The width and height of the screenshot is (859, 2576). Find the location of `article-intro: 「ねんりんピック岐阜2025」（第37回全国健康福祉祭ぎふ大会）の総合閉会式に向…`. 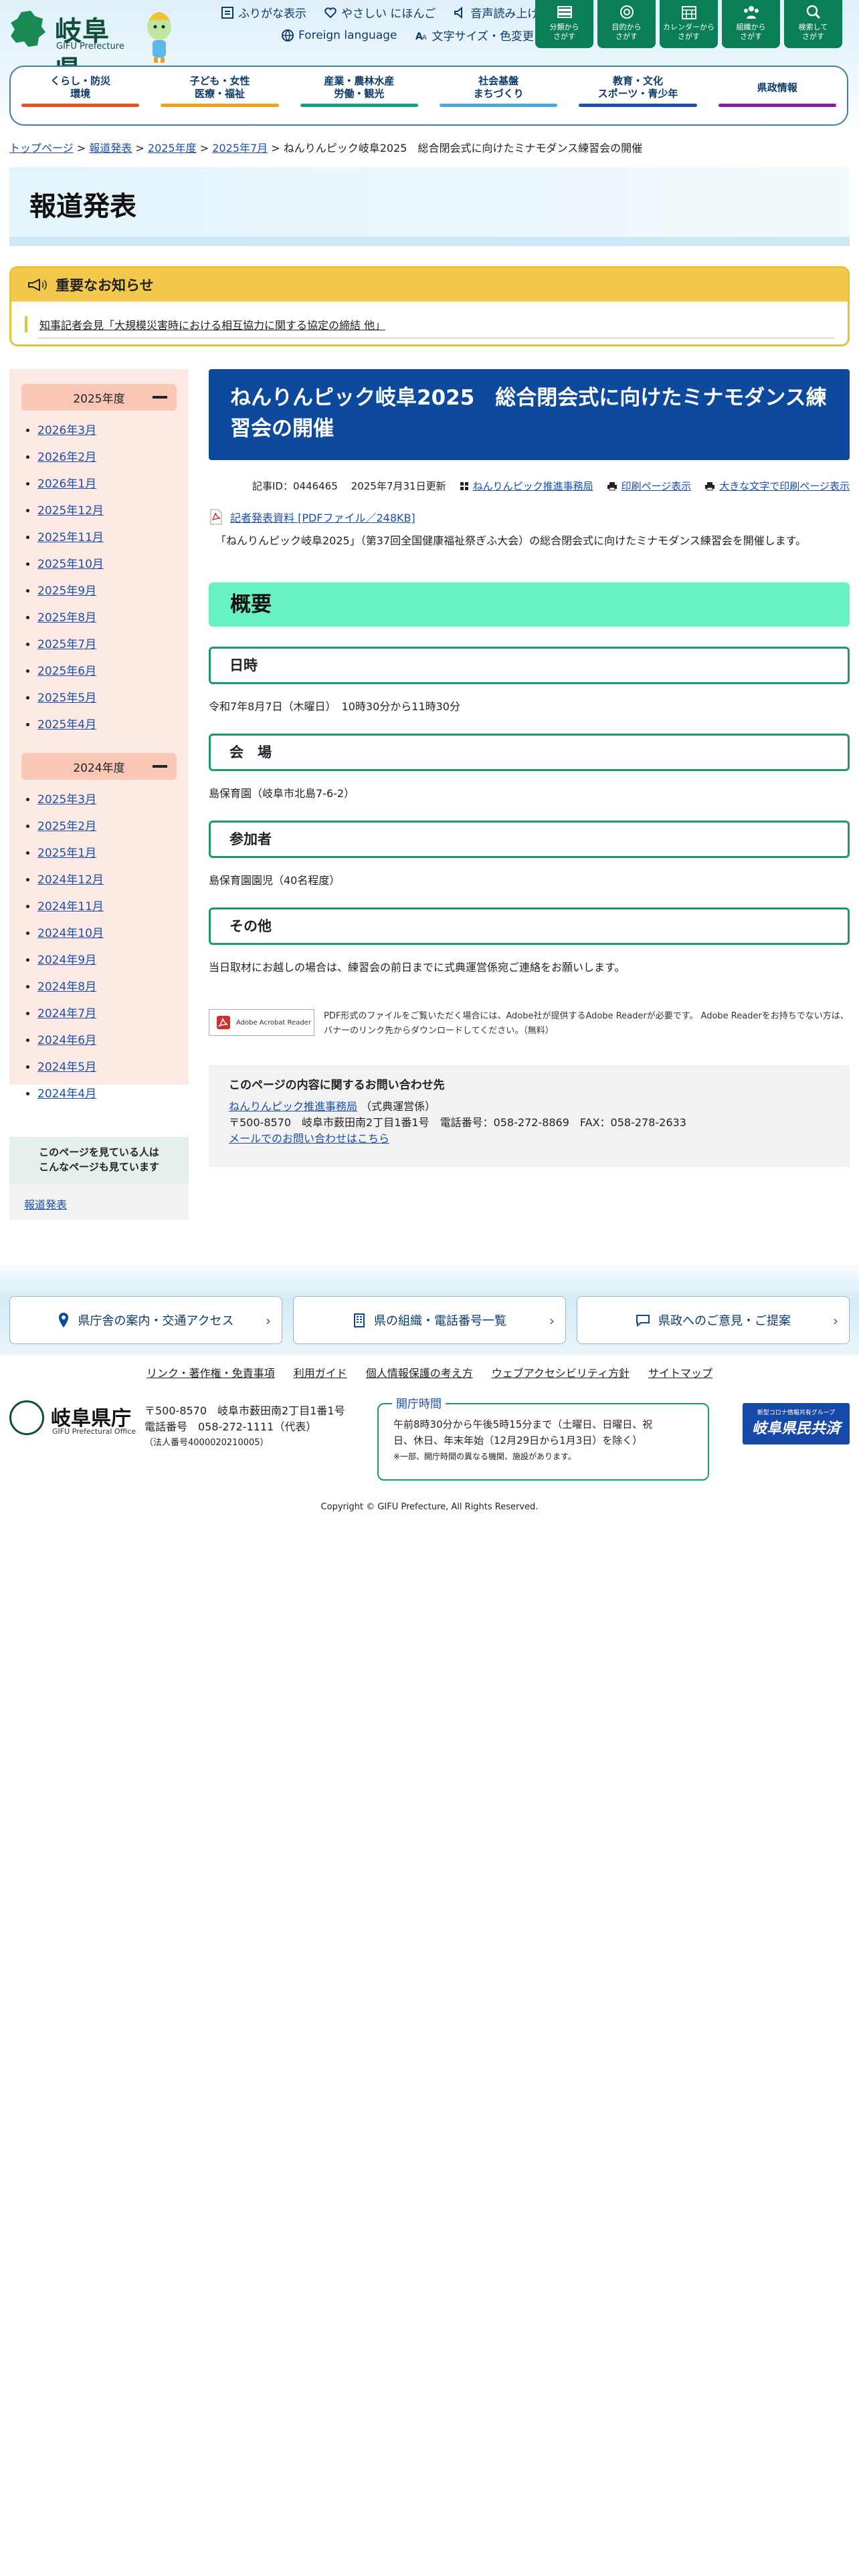

article-intro: 「ねんりんピック岐阜2025」（第37回全国健康福祉祭ぎふ大会）の総合閉会式に向… is located at coordinates (511, 540).